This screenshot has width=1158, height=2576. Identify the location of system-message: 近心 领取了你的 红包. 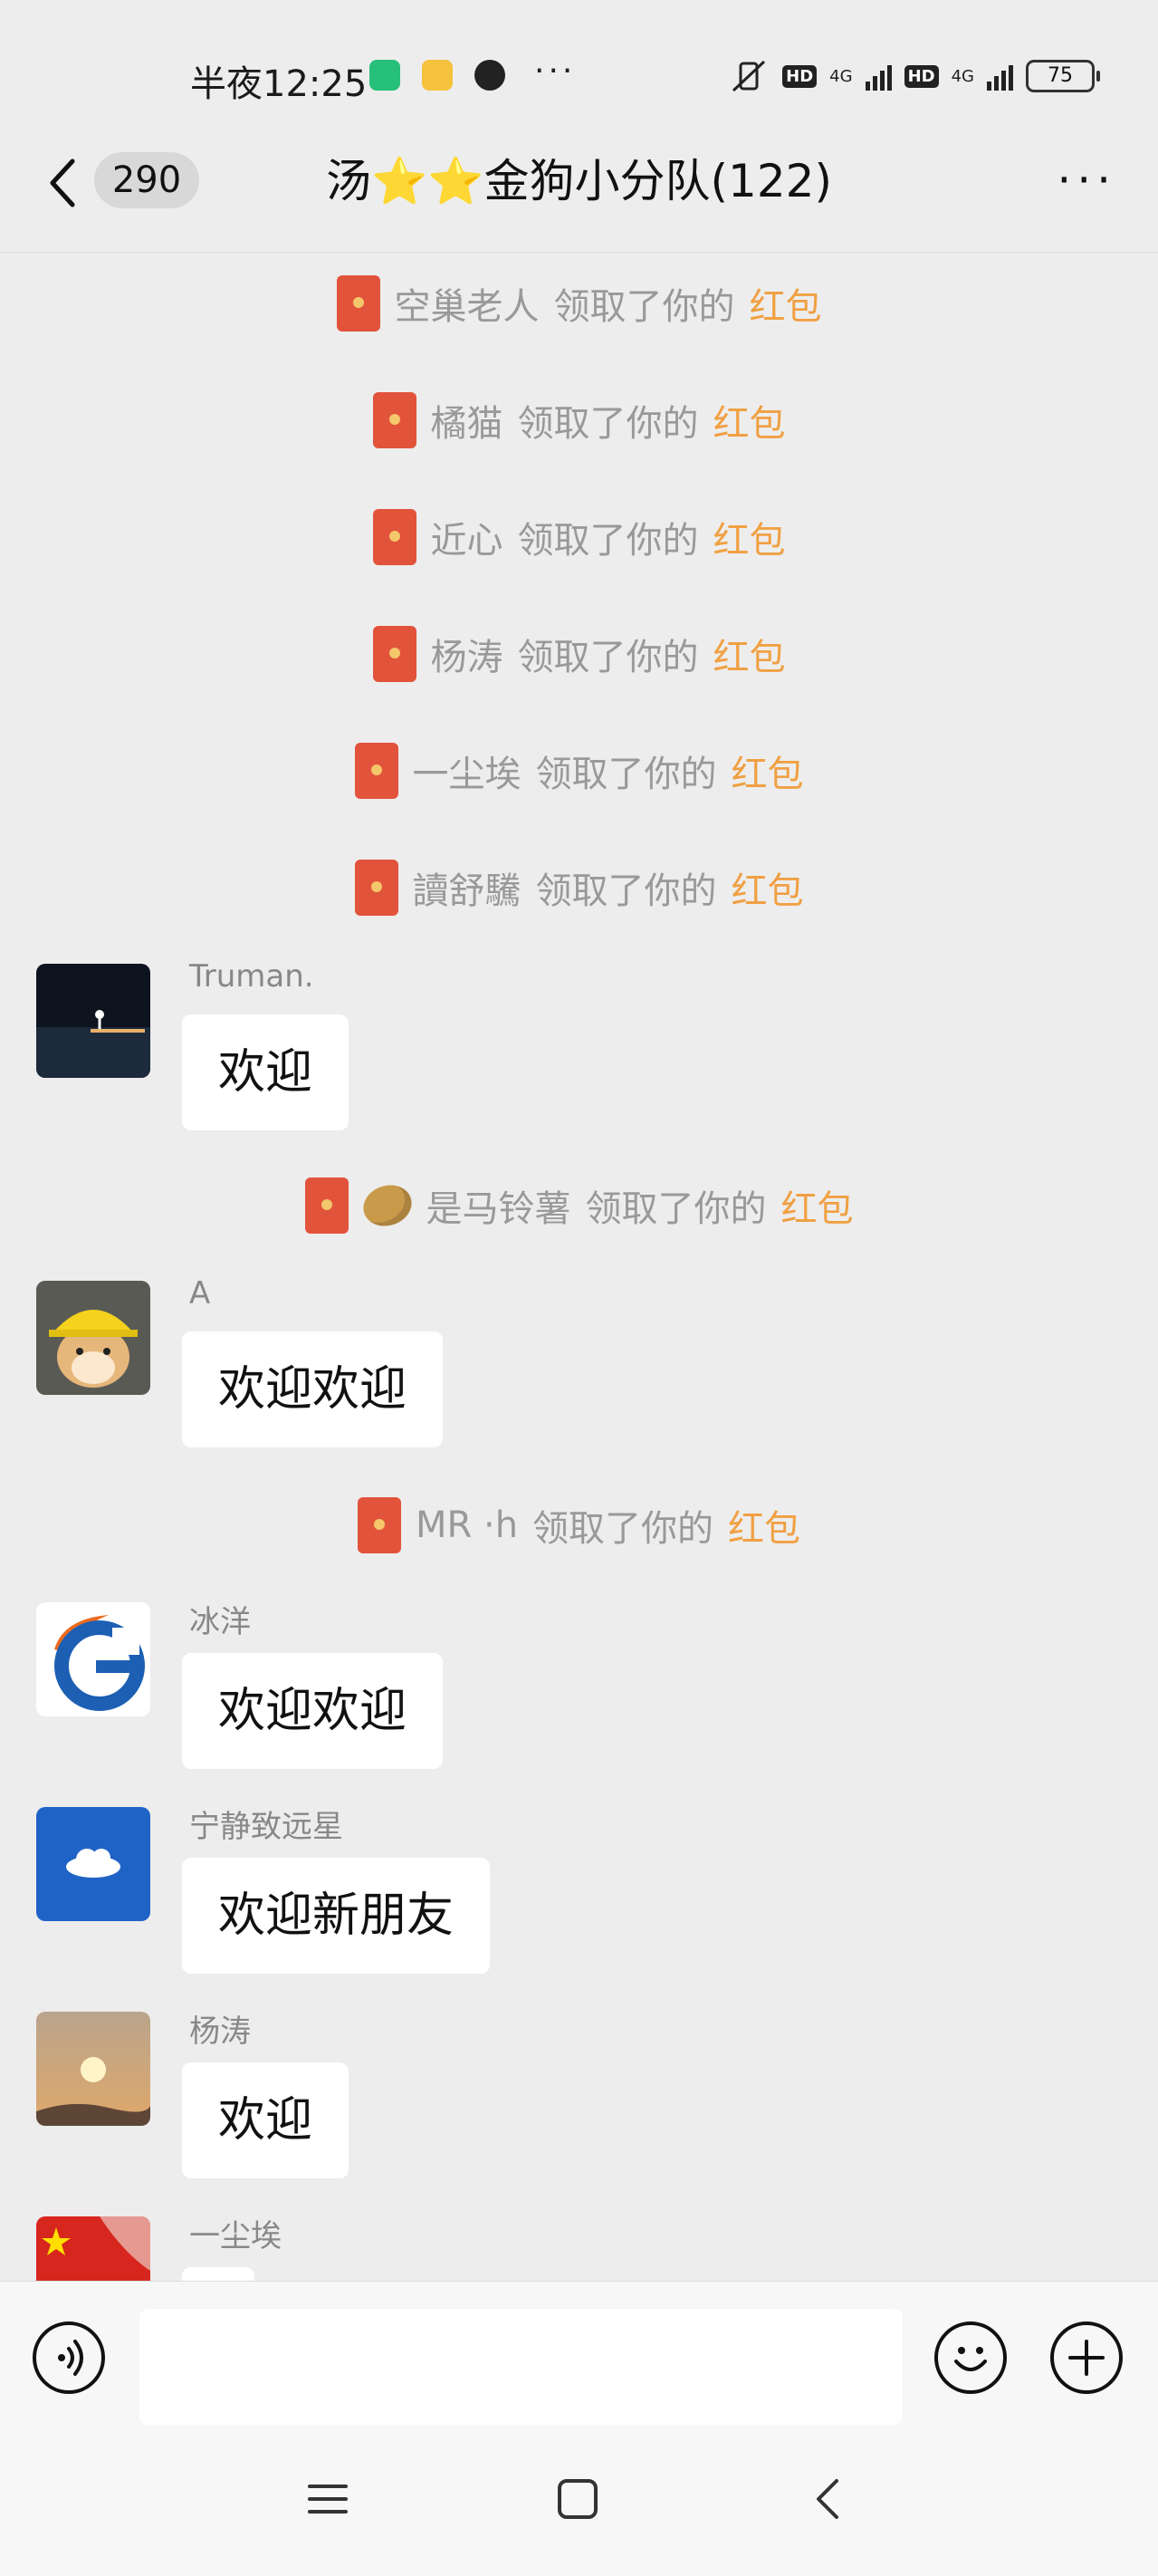
(579, 541).